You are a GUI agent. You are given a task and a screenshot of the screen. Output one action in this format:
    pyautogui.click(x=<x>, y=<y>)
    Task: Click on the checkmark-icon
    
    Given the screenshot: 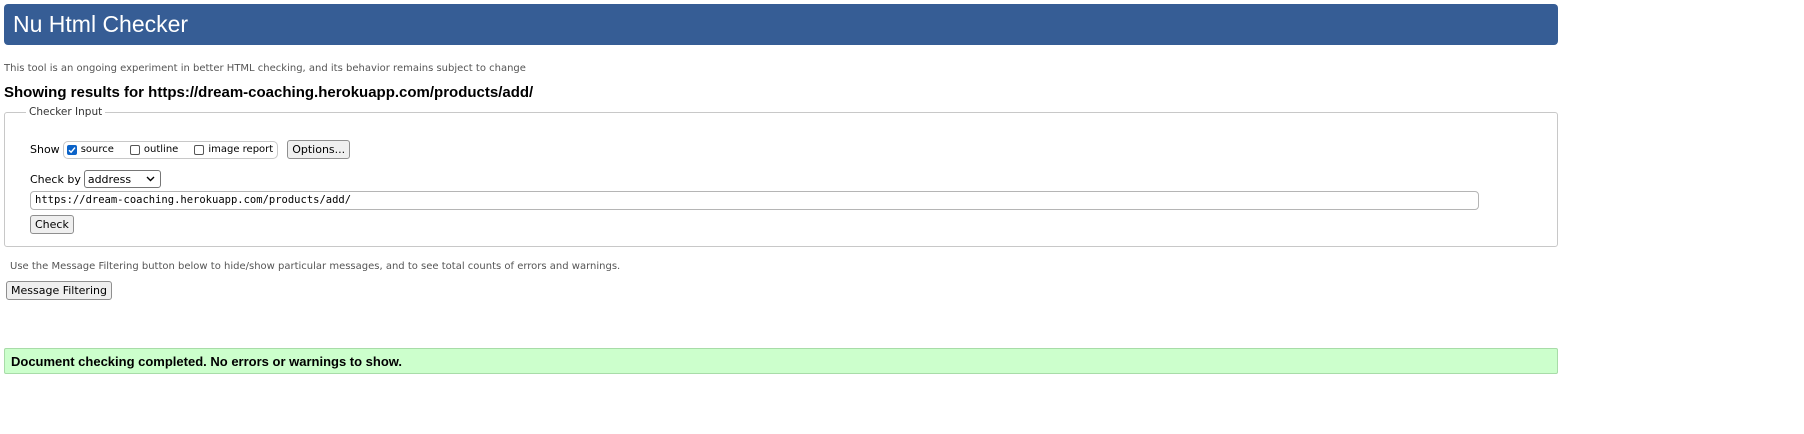 What is the action you would take?
    pyautogui.click(x=72, y=149)
    